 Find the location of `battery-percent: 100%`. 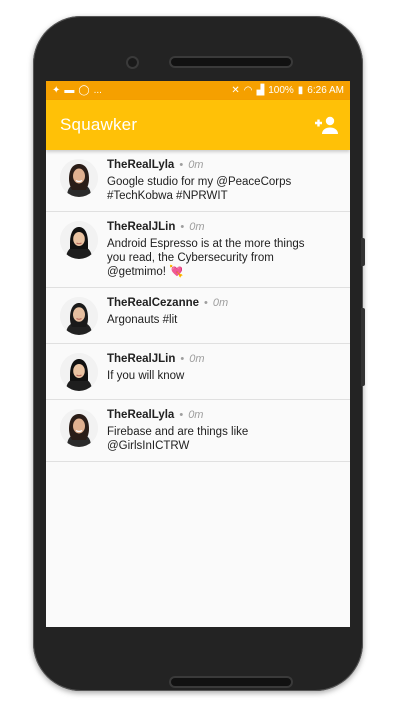

battery-percent: 100% is located at coordinates (281, 90).